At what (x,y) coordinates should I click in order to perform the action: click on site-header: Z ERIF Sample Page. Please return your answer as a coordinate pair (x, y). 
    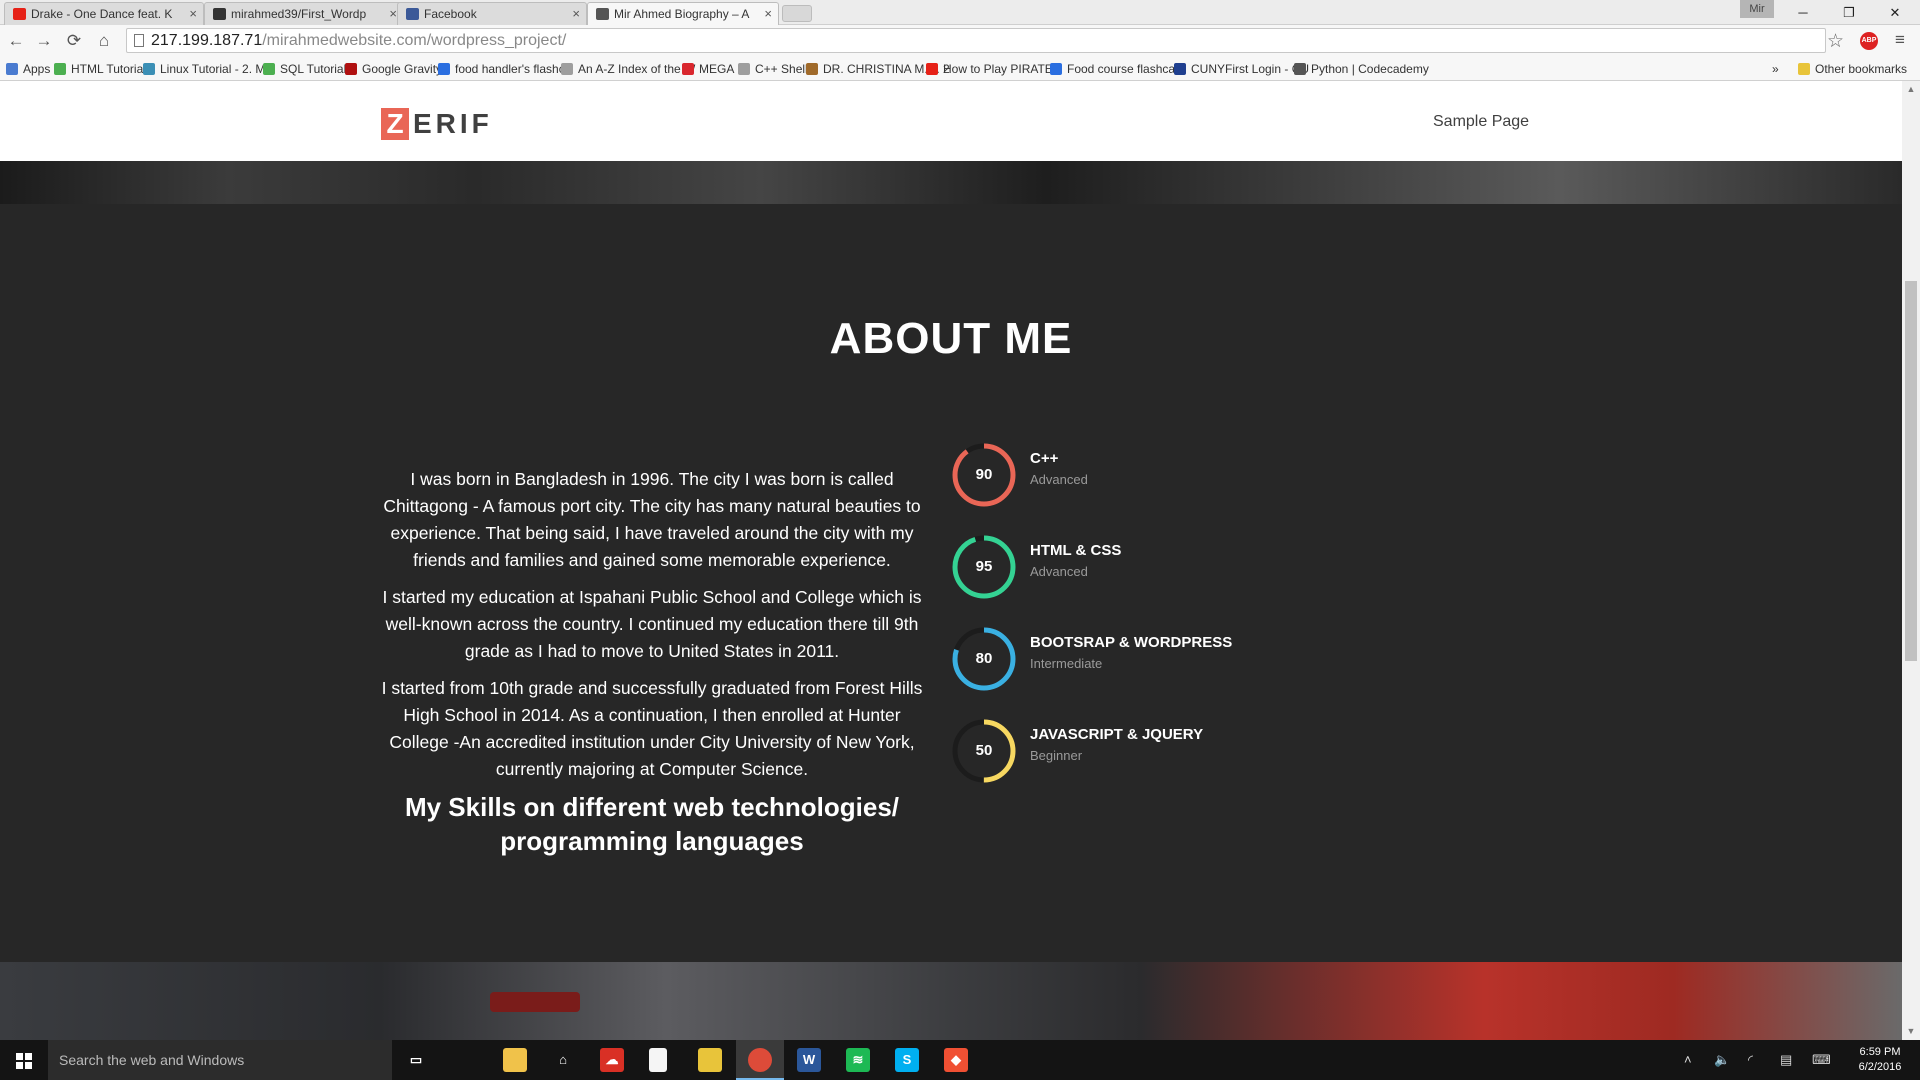
    Looking at the image, I should click on (951, 121).